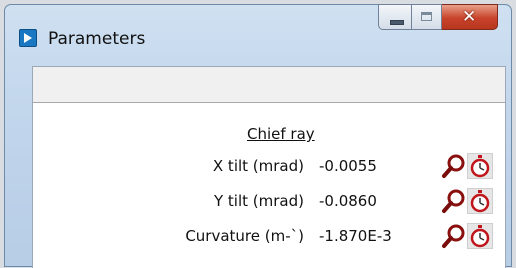 This screenshot has height=268, width=516. I want to click on close-button: ✕, so click(470, 17).